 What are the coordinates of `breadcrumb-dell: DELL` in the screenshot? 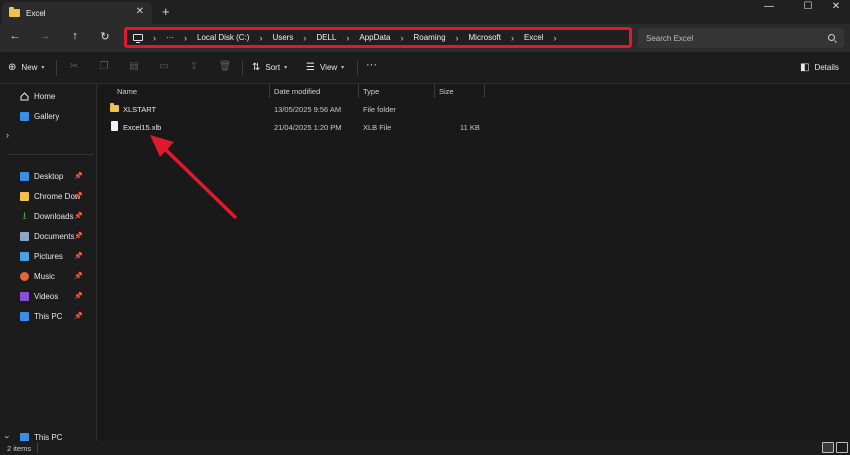 It's located at (326, 37).